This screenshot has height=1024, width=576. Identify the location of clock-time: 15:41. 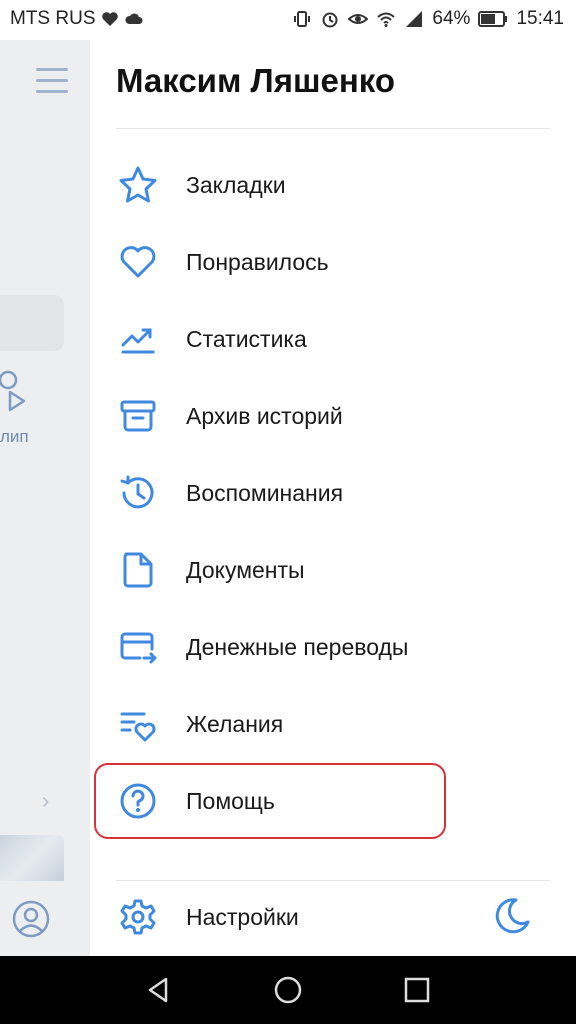
(540, 18).